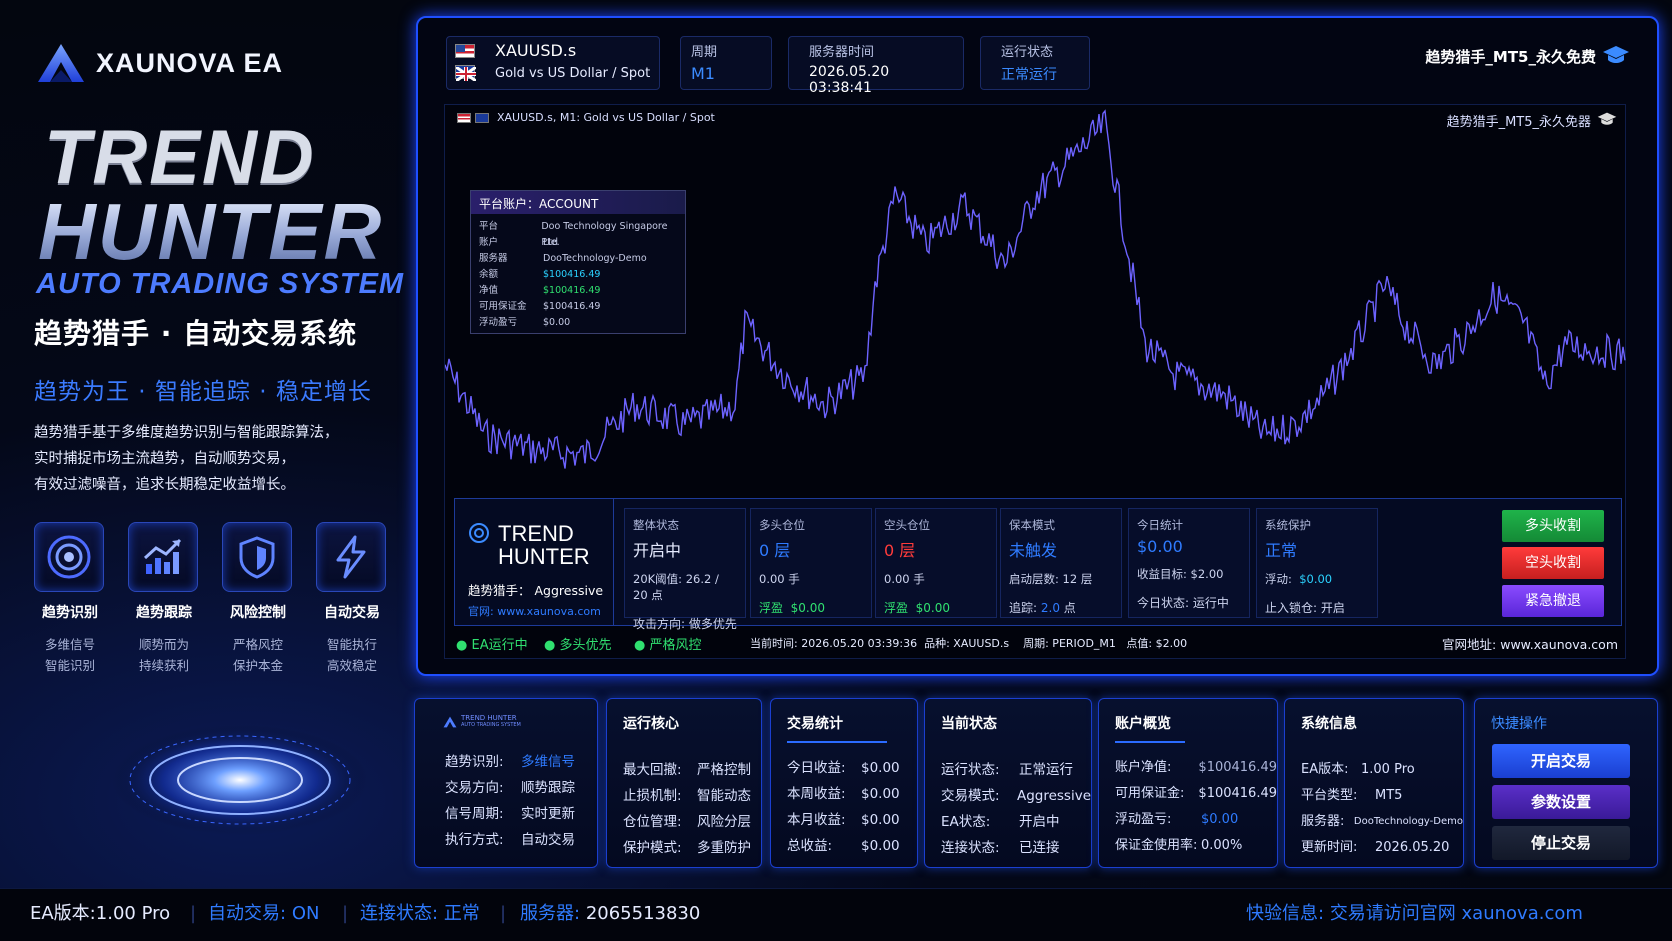 Image resolution: width=1672 pixels, height=941 pixels. Describe the element at coordinates (536, 590) in the screenshot. I see `strategy-mode: 趋势猎手： Aggressive` at that location.